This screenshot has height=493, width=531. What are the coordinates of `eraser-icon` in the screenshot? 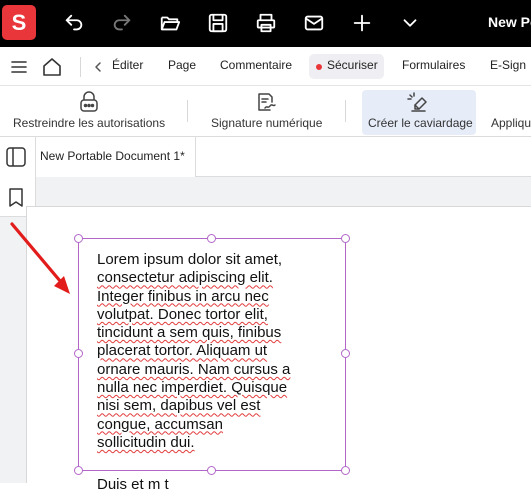 It's located at (417, 102).